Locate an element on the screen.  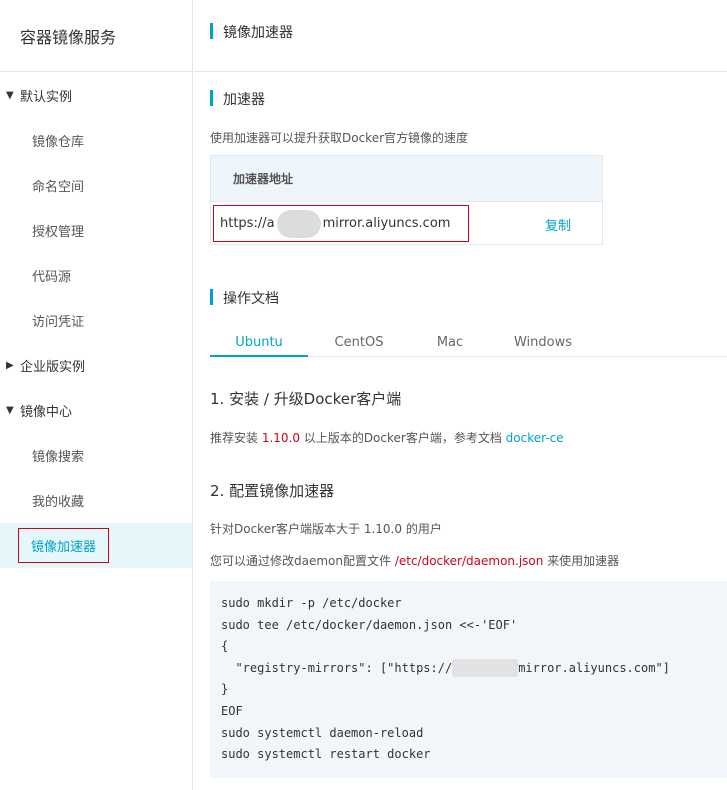
tab-centos: CentOS is located at coordinates (359, 342).